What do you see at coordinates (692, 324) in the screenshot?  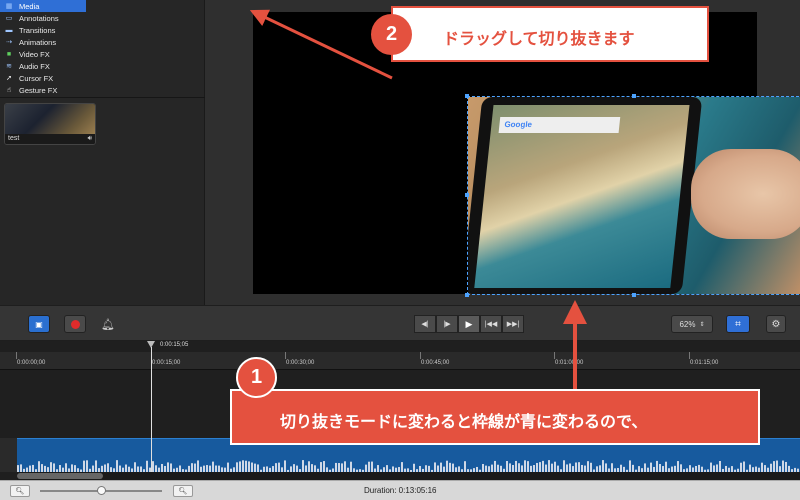 I see `zoom-select: 62% ⇕` at bounding box center [692, 324].